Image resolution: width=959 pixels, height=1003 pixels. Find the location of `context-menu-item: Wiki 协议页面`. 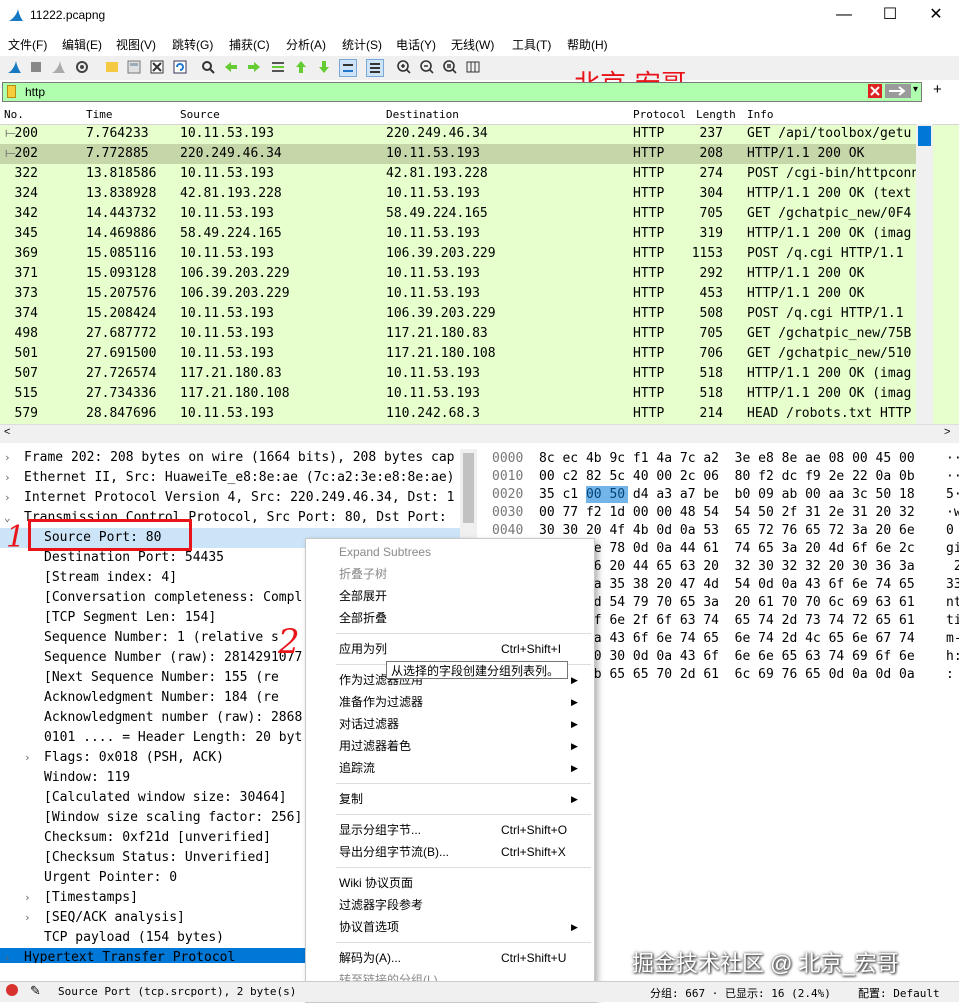

context-menu-item: Wiki 协议页面 is located at coordinates (450, 883).